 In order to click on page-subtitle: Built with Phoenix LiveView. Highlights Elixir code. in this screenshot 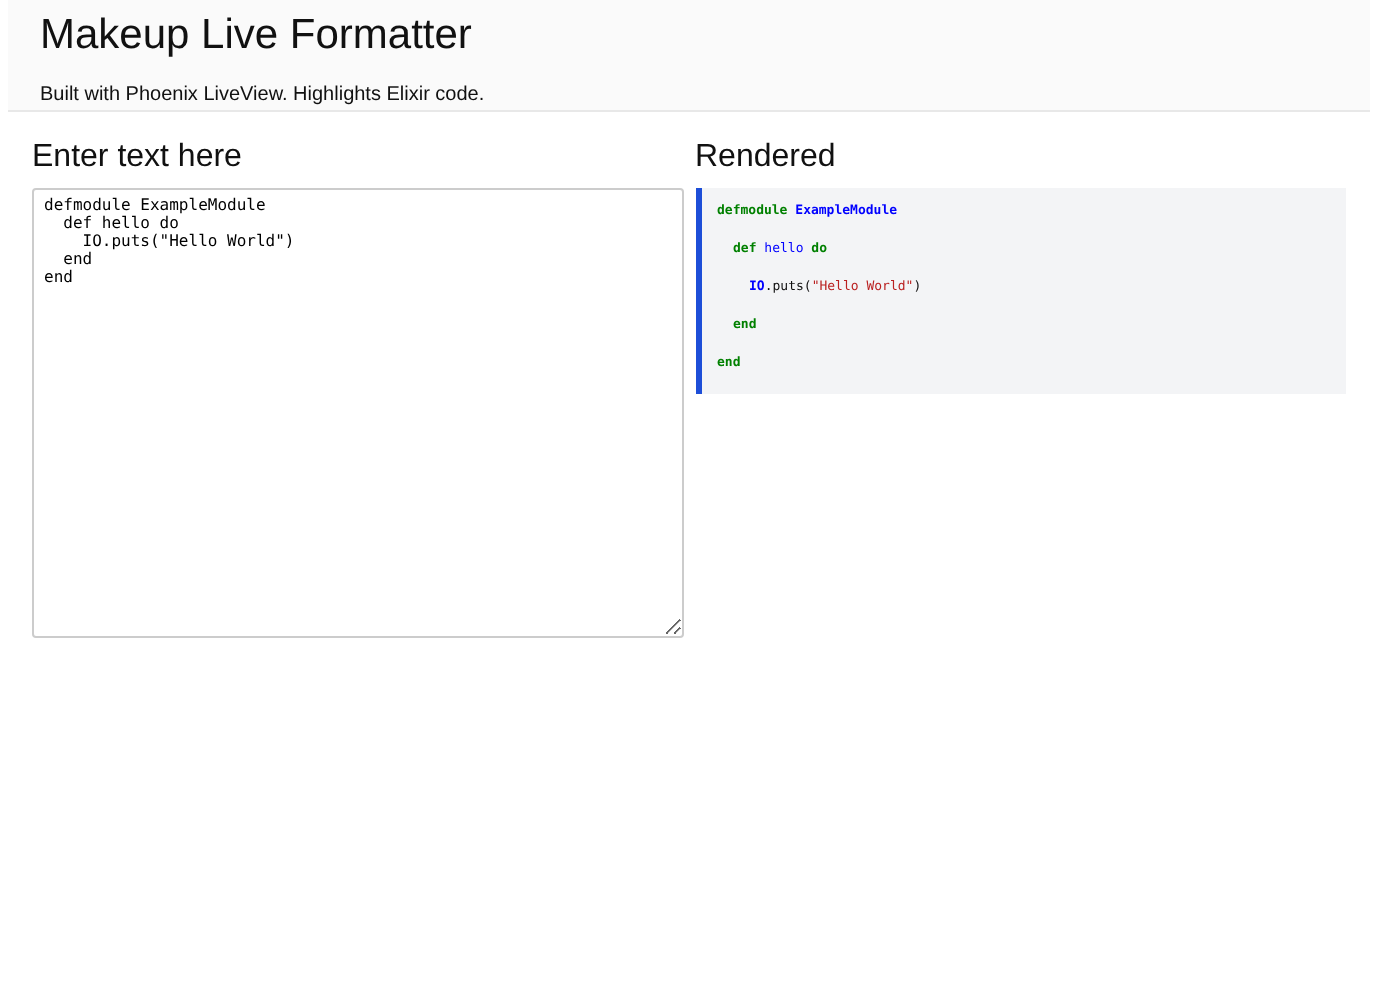, I will do `click(263, 95)`.